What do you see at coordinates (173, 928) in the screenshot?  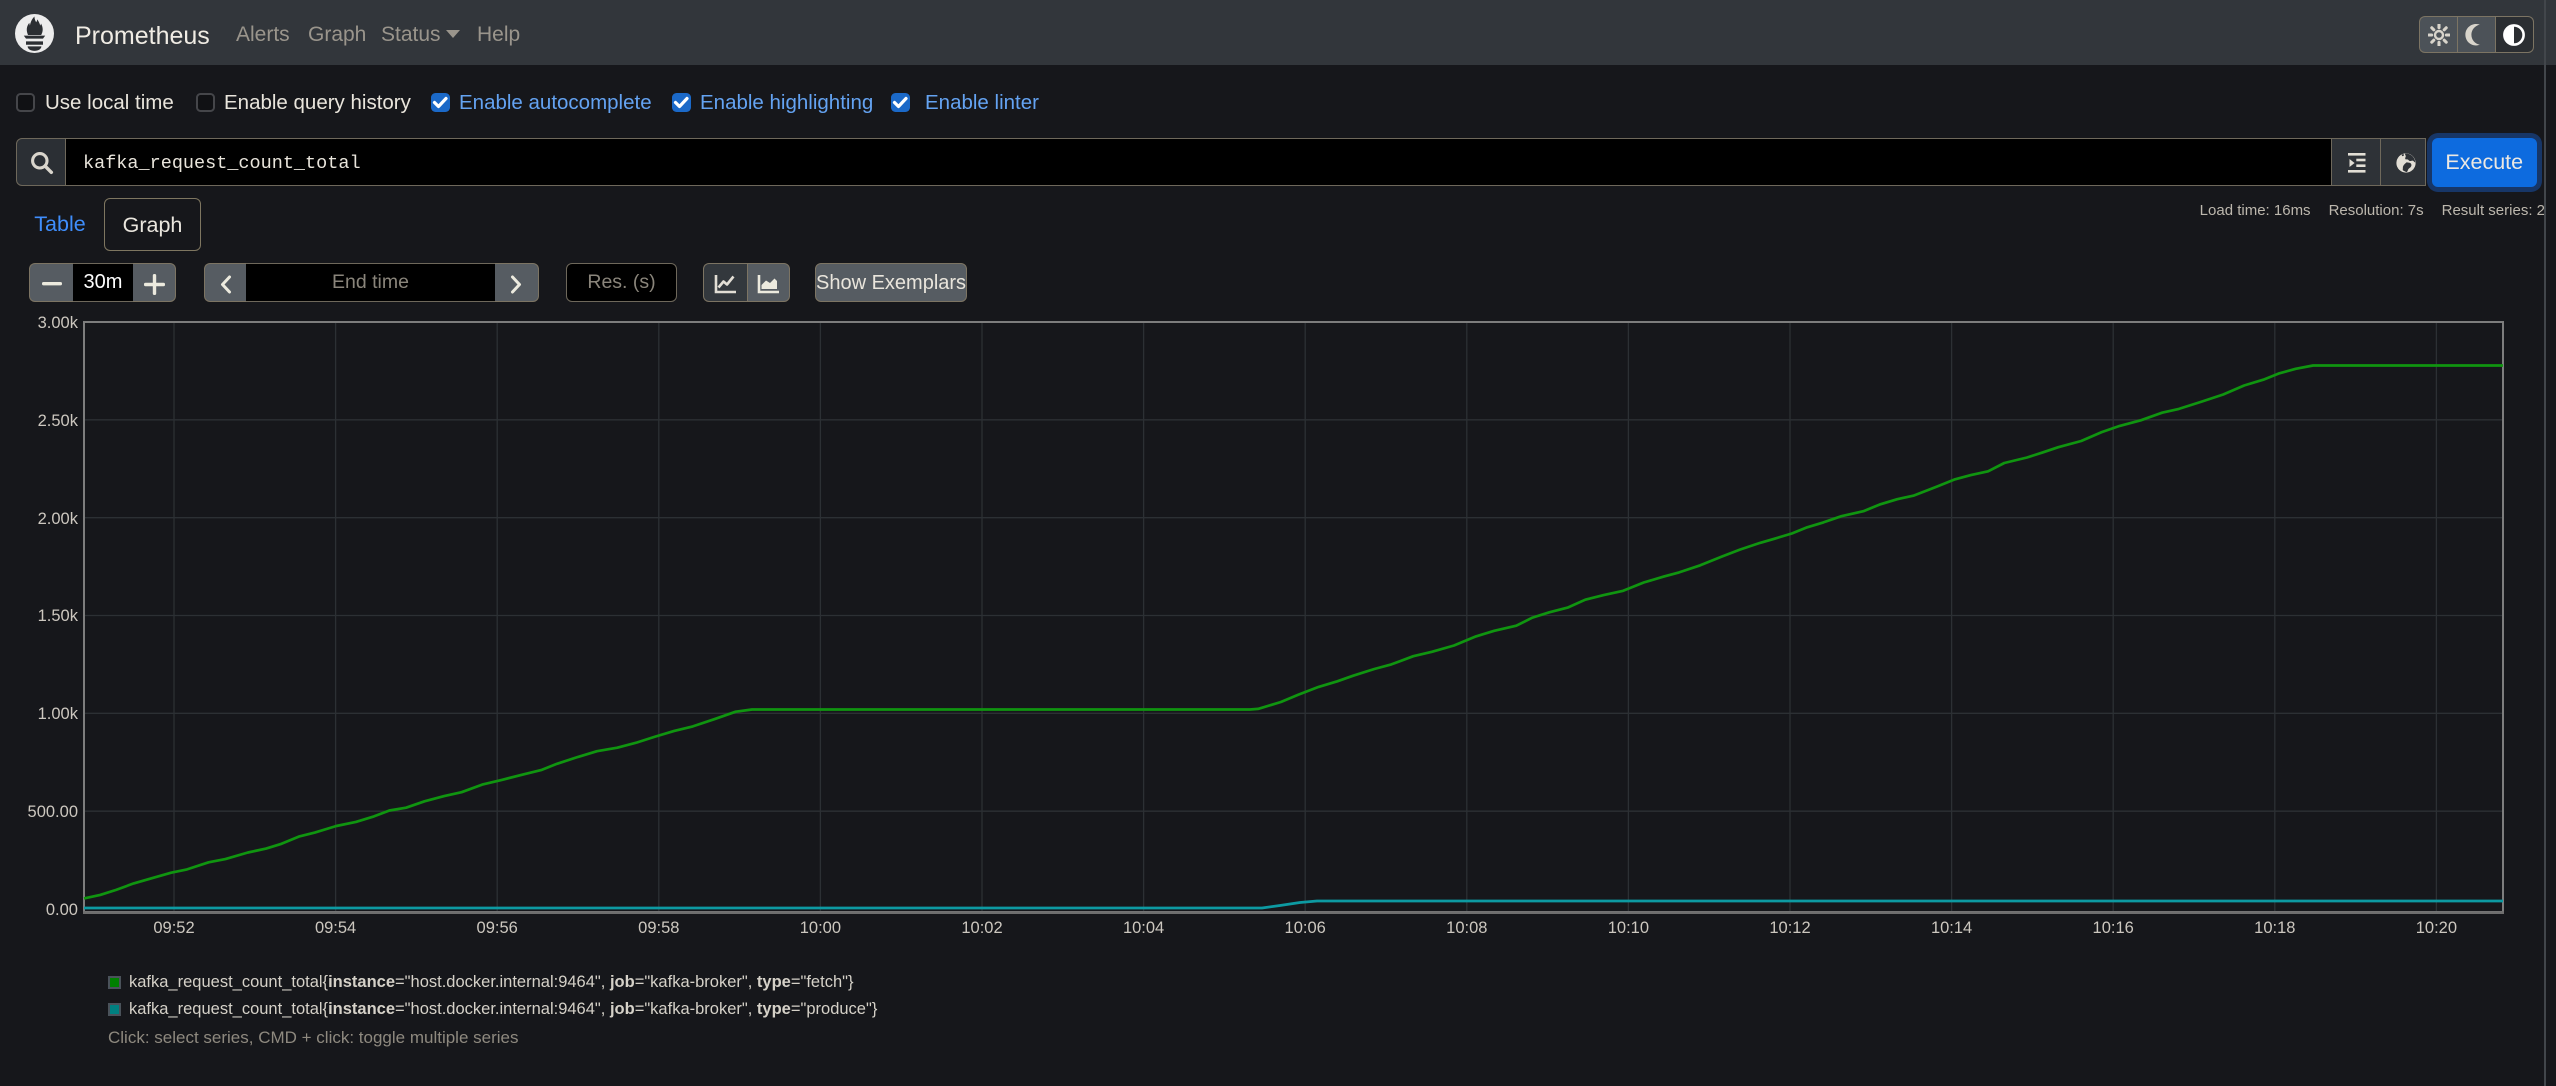 I see `svg-text: 09:52` at bounding box center [173, 928].